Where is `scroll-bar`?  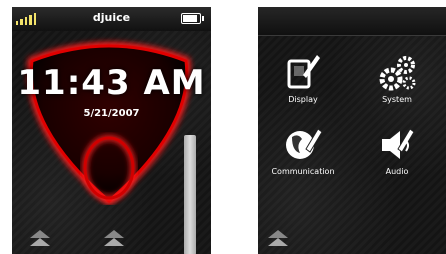 scroll-bar is located at coordinates (190, 194).